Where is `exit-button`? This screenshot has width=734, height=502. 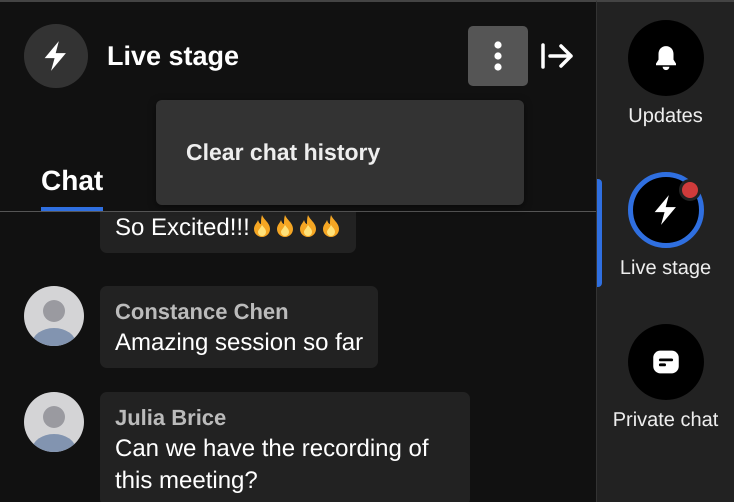
exit-button is located at coordinates (557, 56).